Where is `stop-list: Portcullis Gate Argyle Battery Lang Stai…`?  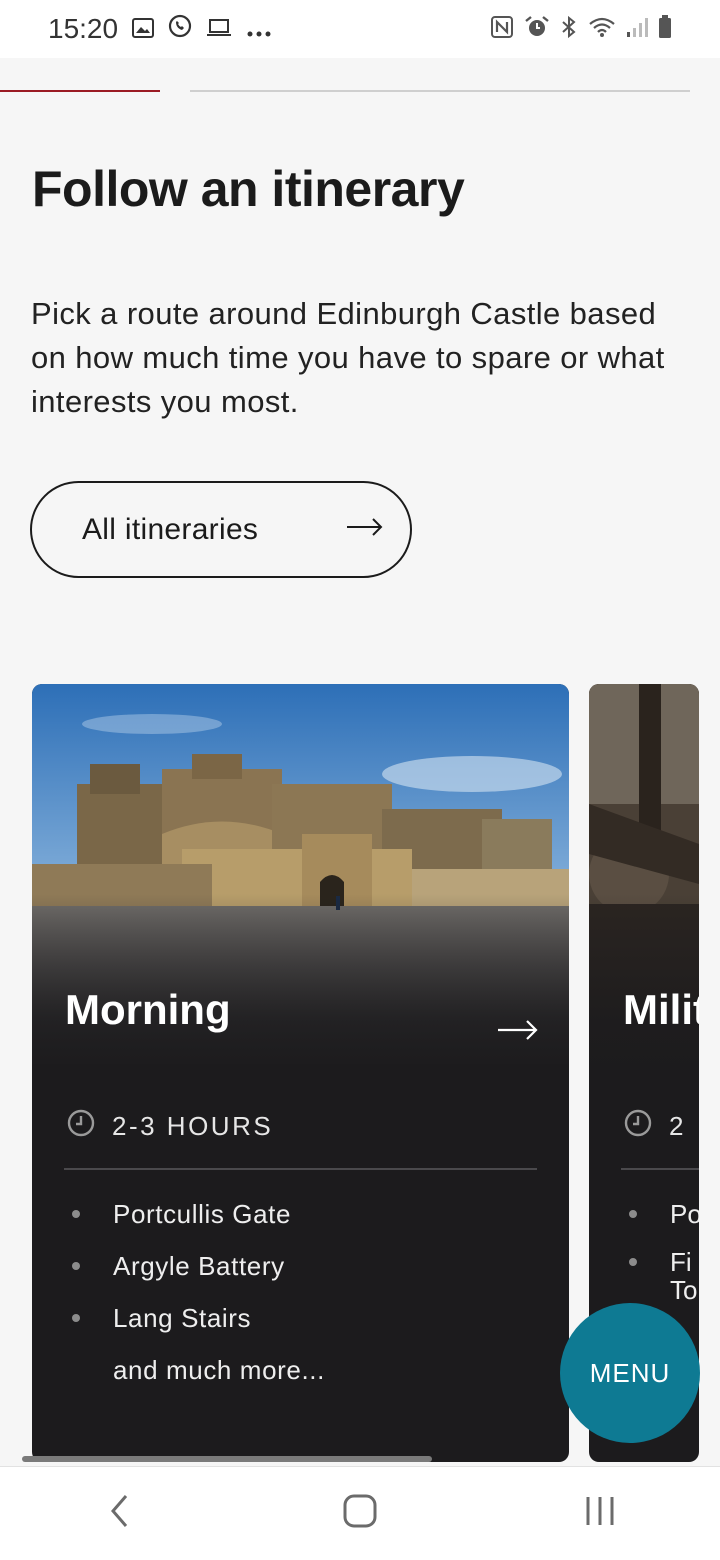 stop-list: Portcullis Gate Argyle Battery Lang Stai… is located at coordinates (300, 1292).